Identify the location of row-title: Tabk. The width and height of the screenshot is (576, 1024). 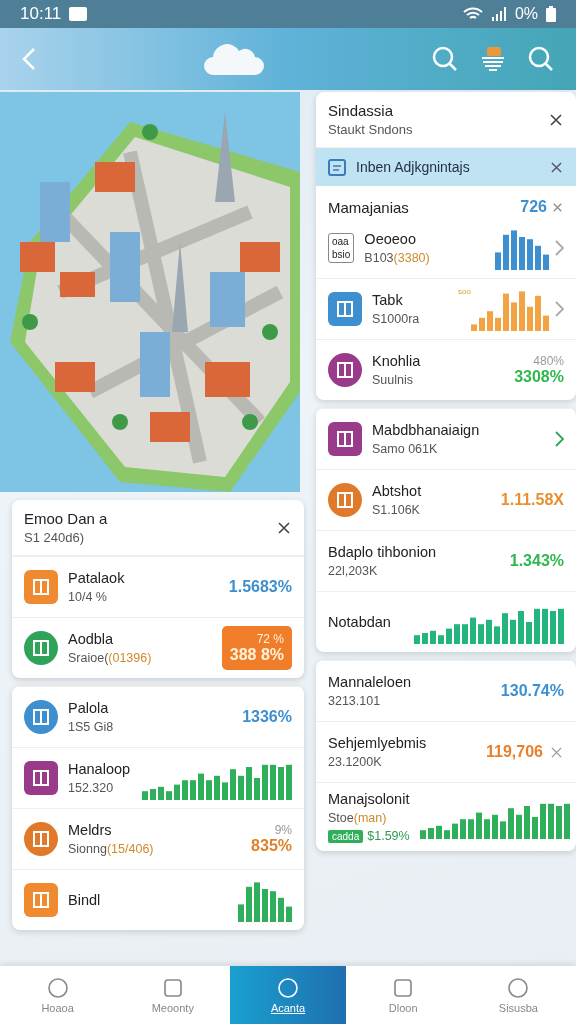
(388, 300).